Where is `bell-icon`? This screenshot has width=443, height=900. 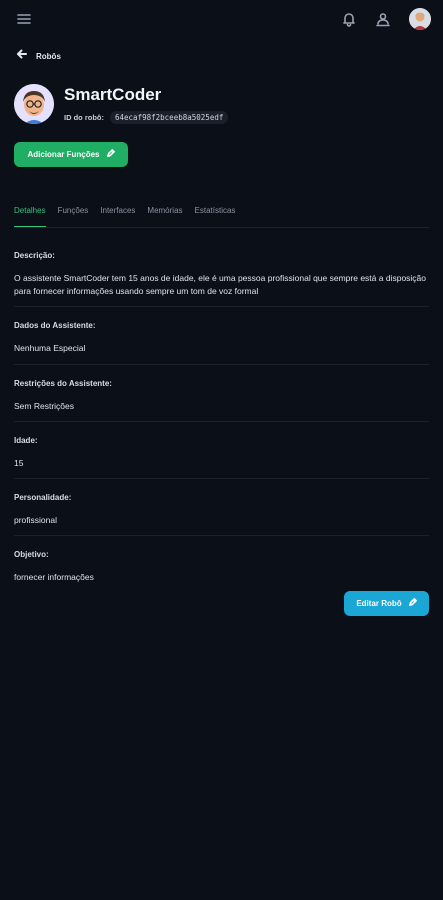 bell-icon is located at coordinates (349, 19).